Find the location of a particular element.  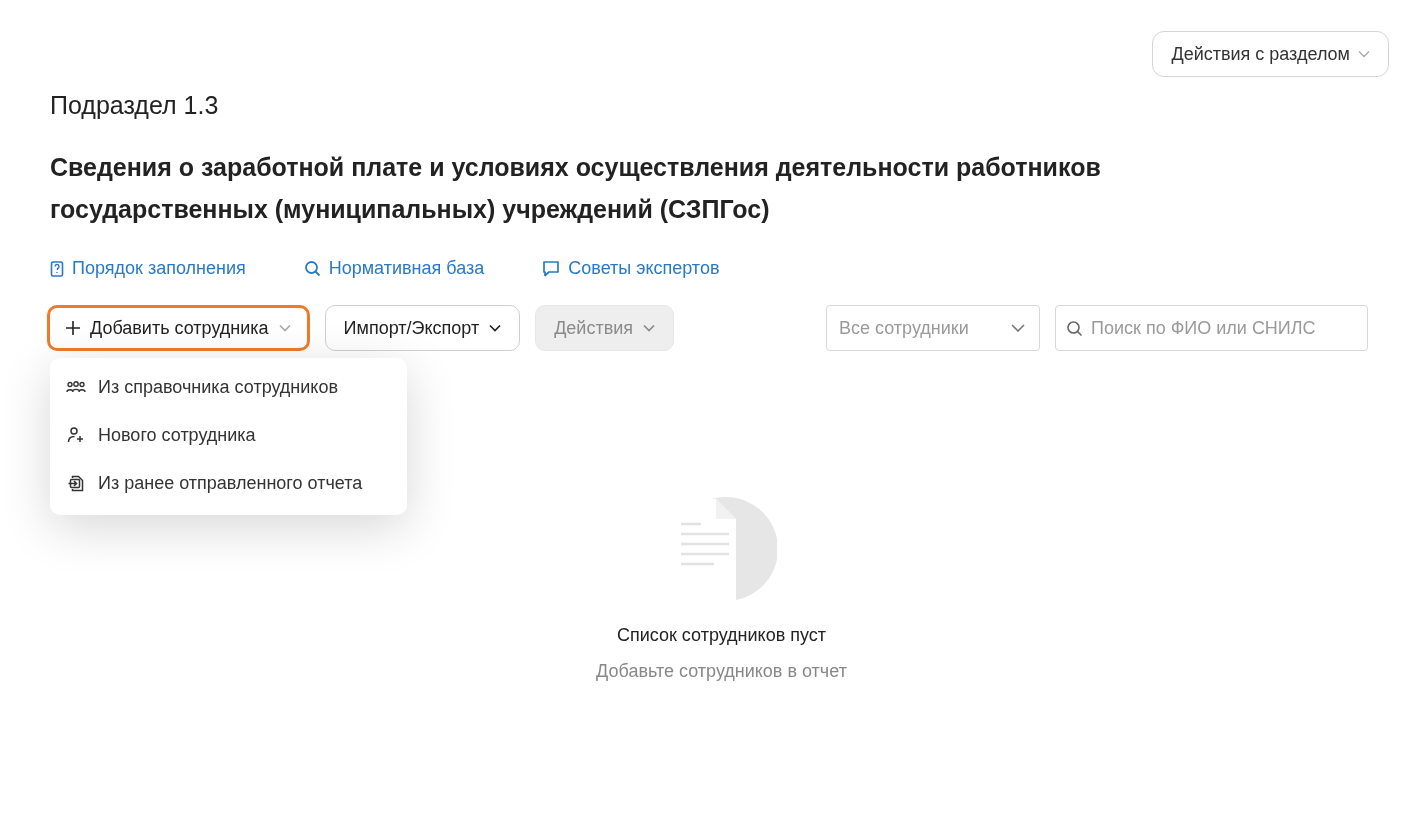

empty-state-title: Список сотрудников пуст is located at coordinates (721, 635).